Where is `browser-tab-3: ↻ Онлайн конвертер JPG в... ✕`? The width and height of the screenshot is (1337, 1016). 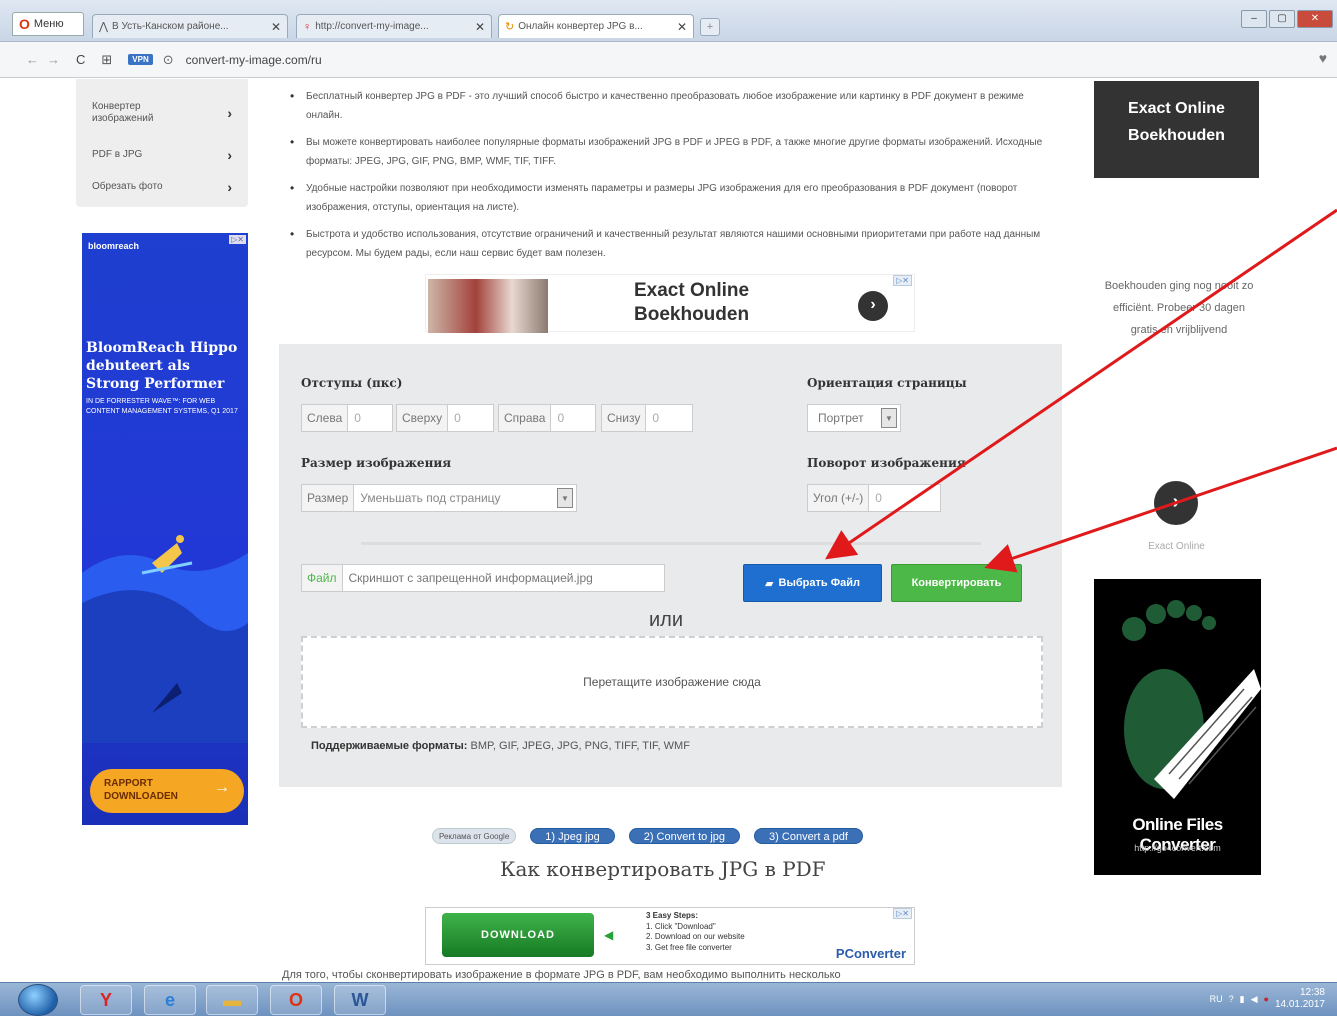 browser-tab-3: ↻ Онлайн конвертер JPG в... ✕ is located at coordinates (596, 26).